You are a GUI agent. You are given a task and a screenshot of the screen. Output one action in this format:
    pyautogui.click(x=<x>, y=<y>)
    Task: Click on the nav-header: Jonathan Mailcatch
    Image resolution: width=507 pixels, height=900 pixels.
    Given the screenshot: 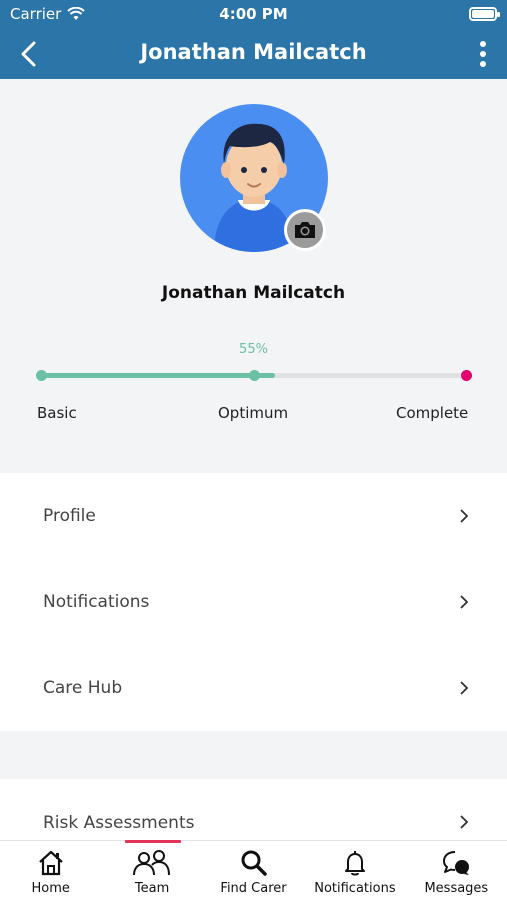 What is the action you would take?
    pyautogui.click(x=253, y=53)
    